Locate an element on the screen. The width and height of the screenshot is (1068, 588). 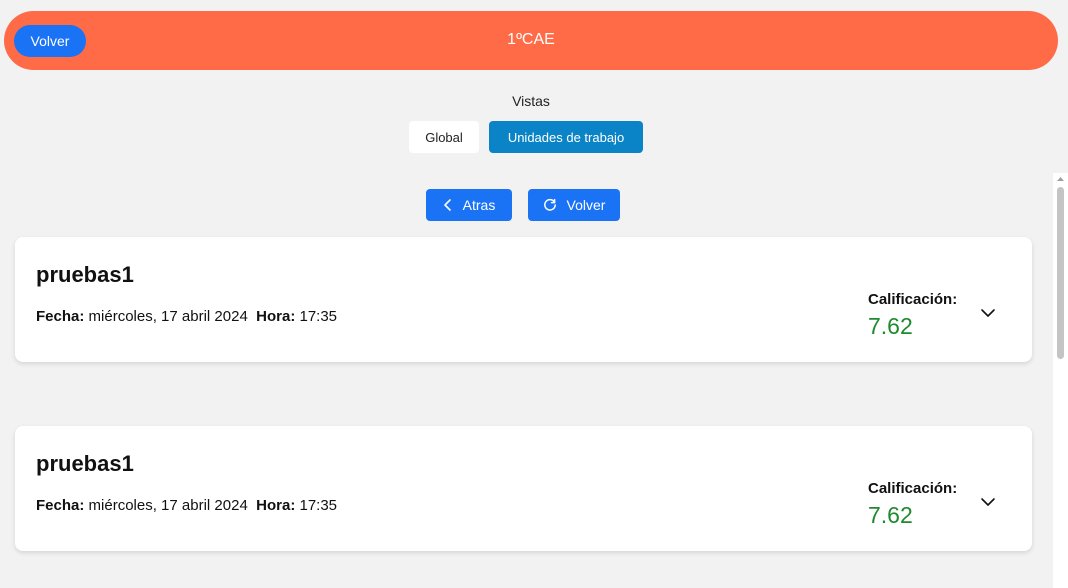
views-label: Vistas is located at coordinates (531, 101).